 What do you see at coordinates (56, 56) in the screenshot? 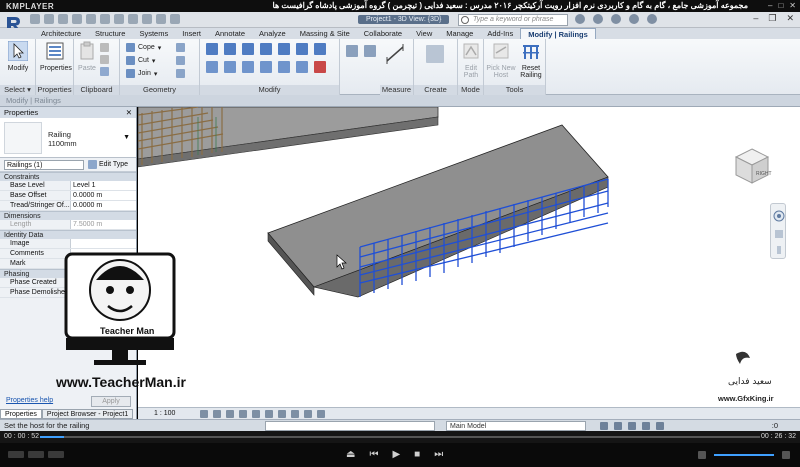
I see `properties-button: Properties` at bounding box center [56, 56].